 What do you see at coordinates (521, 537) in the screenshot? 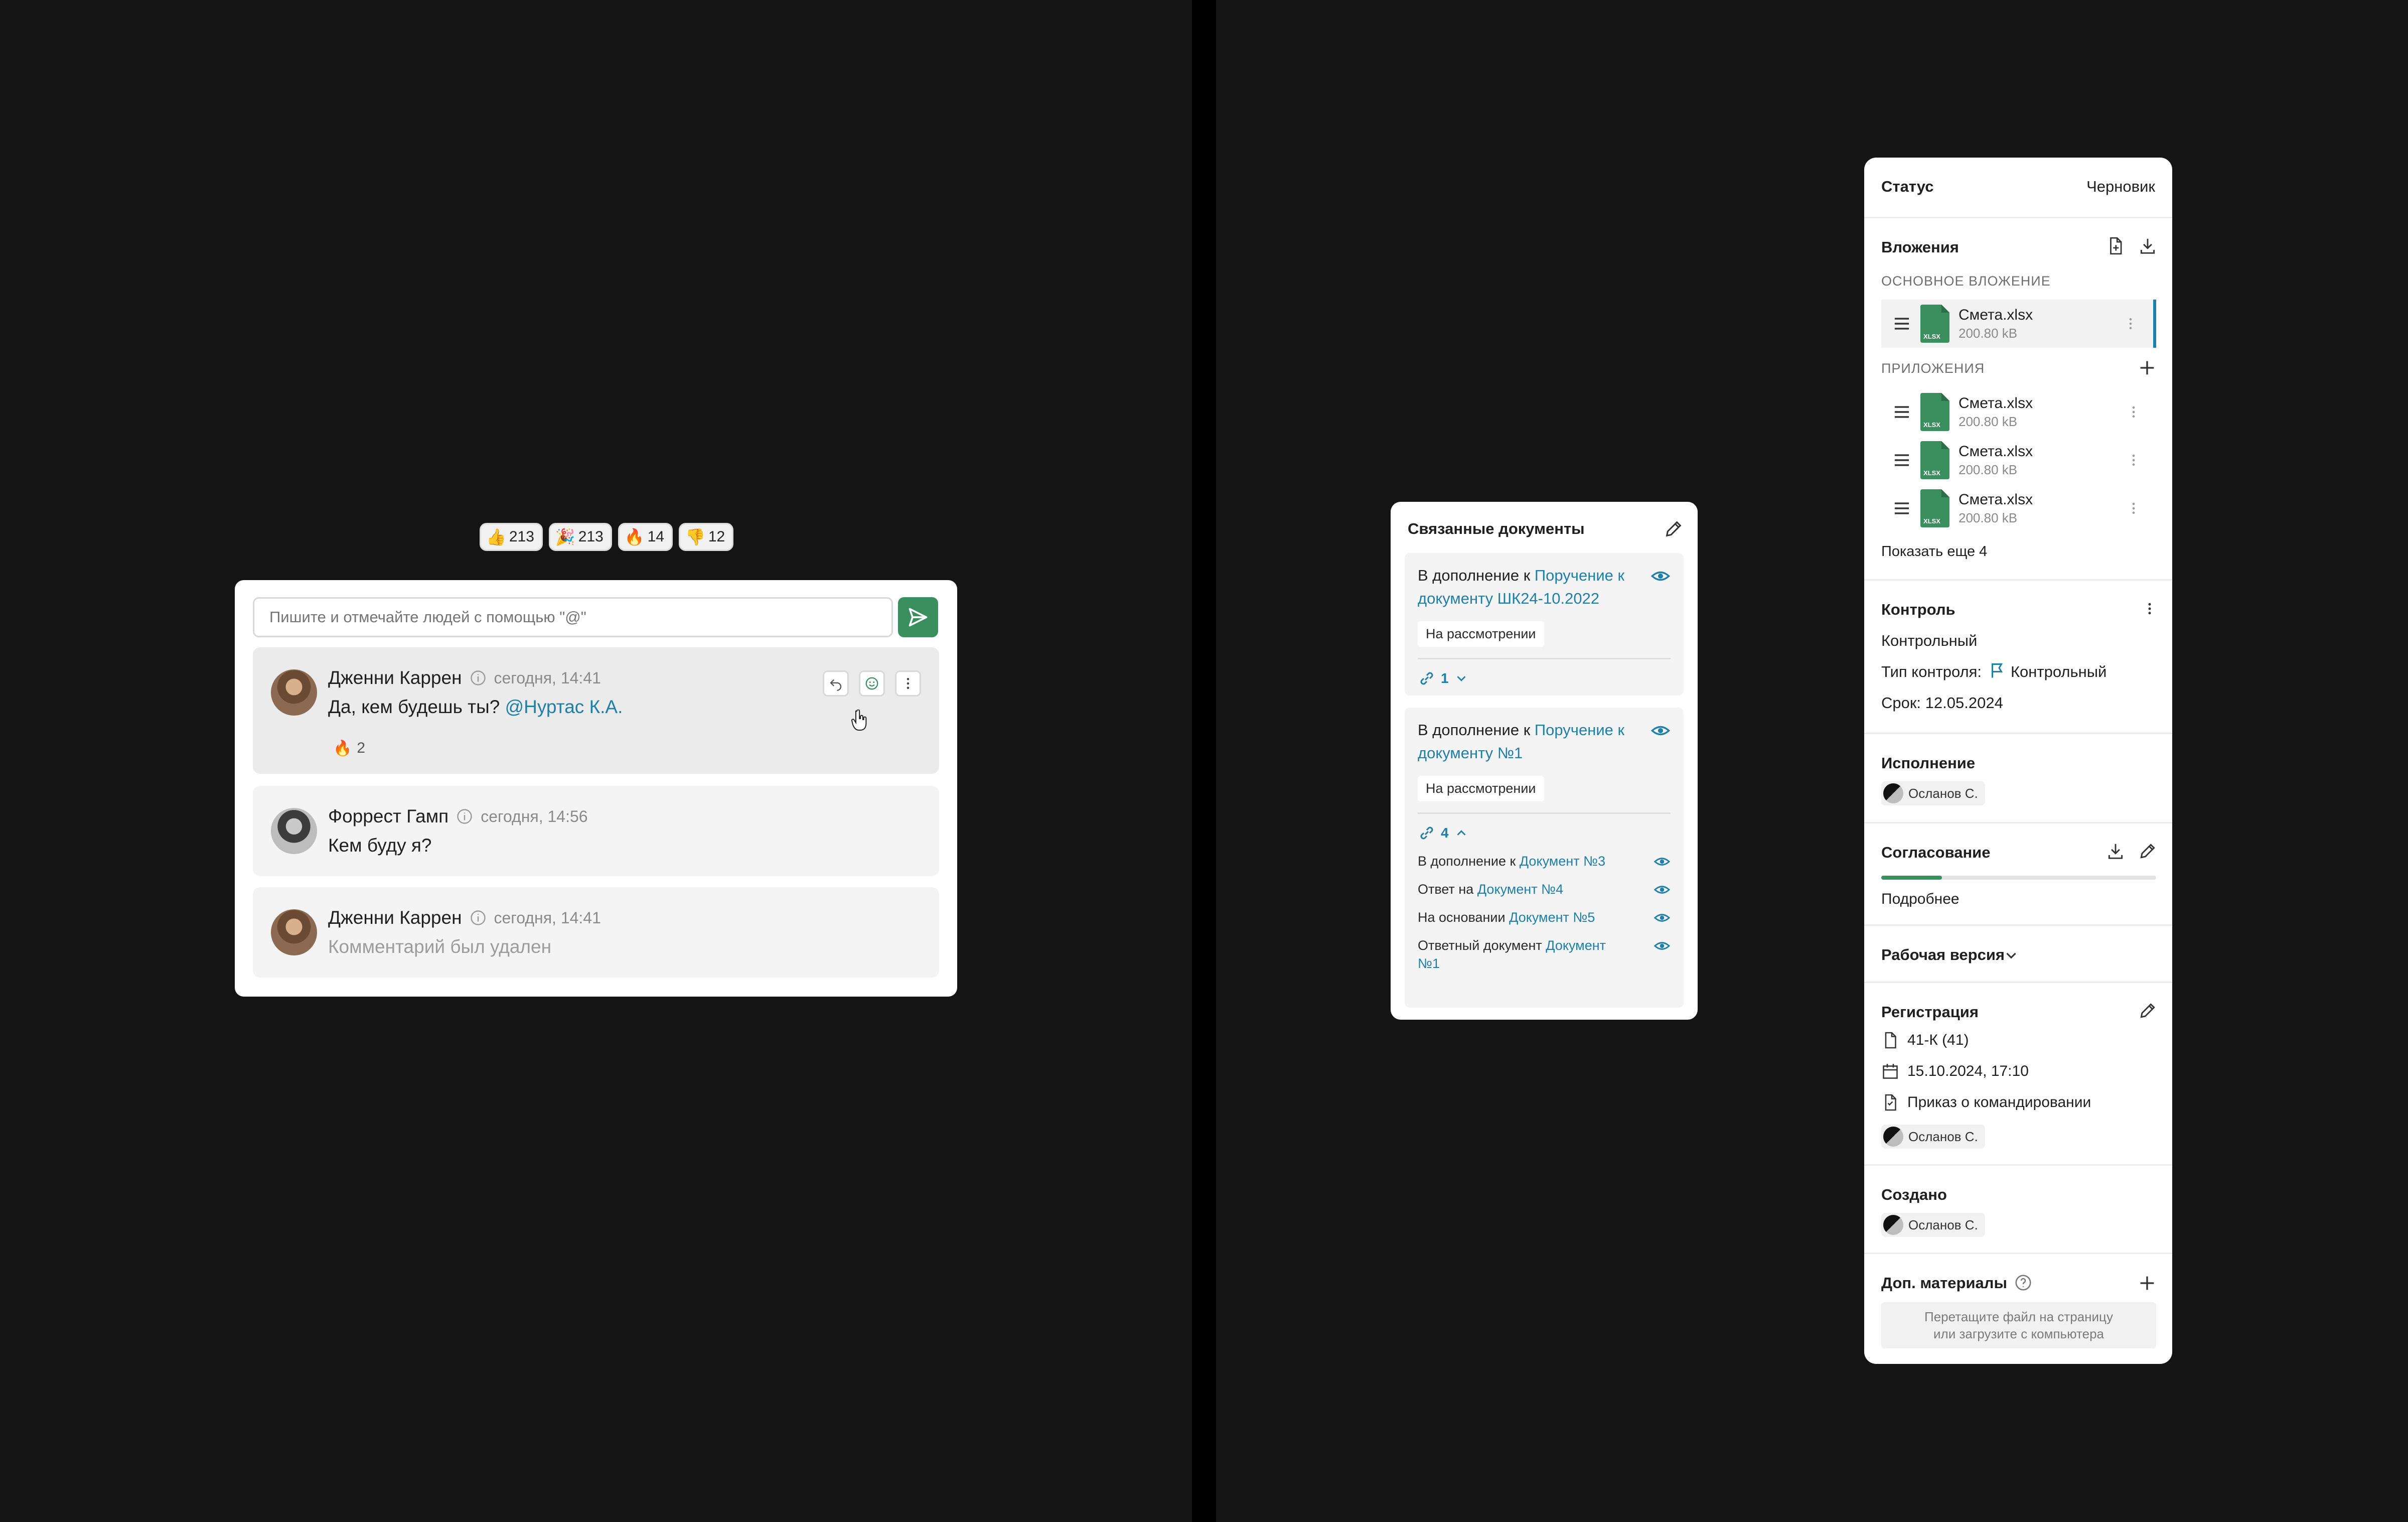
I see `reaction-count: 213` at bounding box center [521, 537].